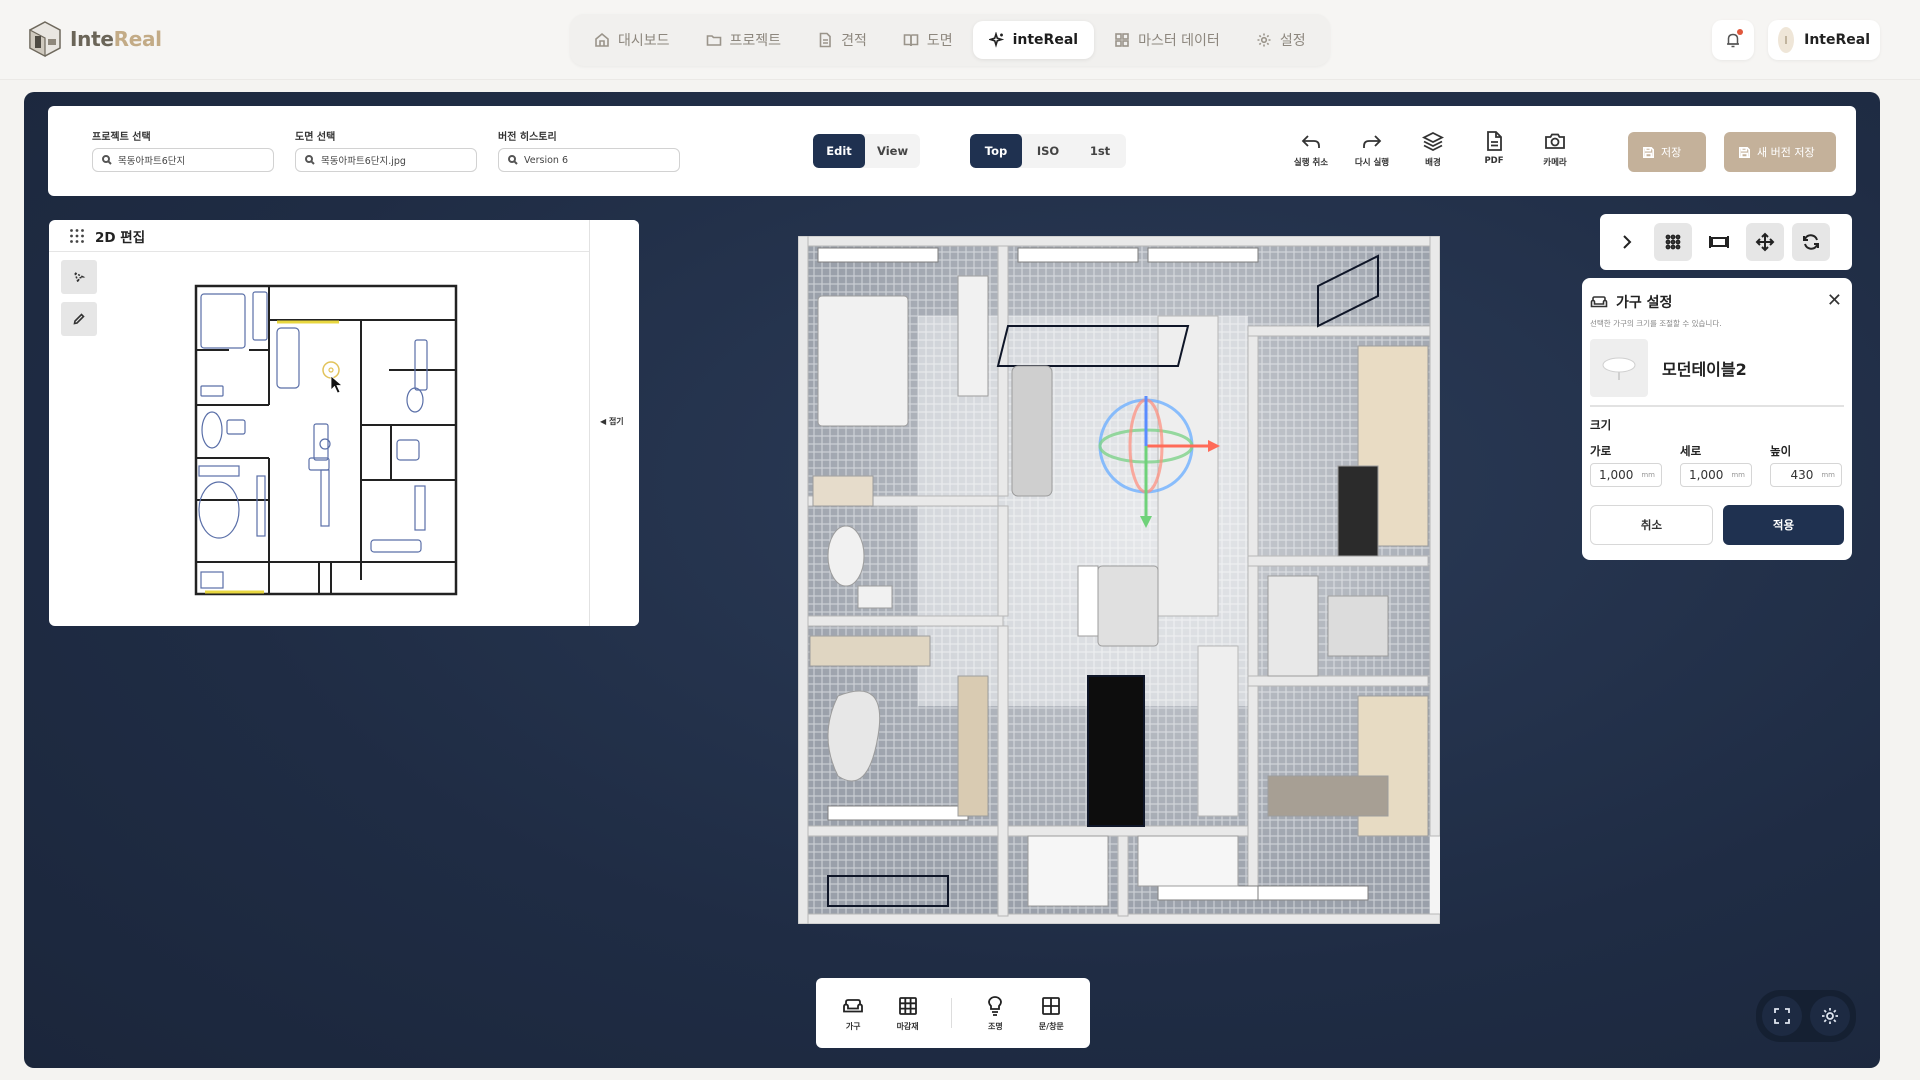  What do you see at coordinates (995, 1005) in the screenshot?
I see `lamp-icon` at bounding box center [995, 1005].